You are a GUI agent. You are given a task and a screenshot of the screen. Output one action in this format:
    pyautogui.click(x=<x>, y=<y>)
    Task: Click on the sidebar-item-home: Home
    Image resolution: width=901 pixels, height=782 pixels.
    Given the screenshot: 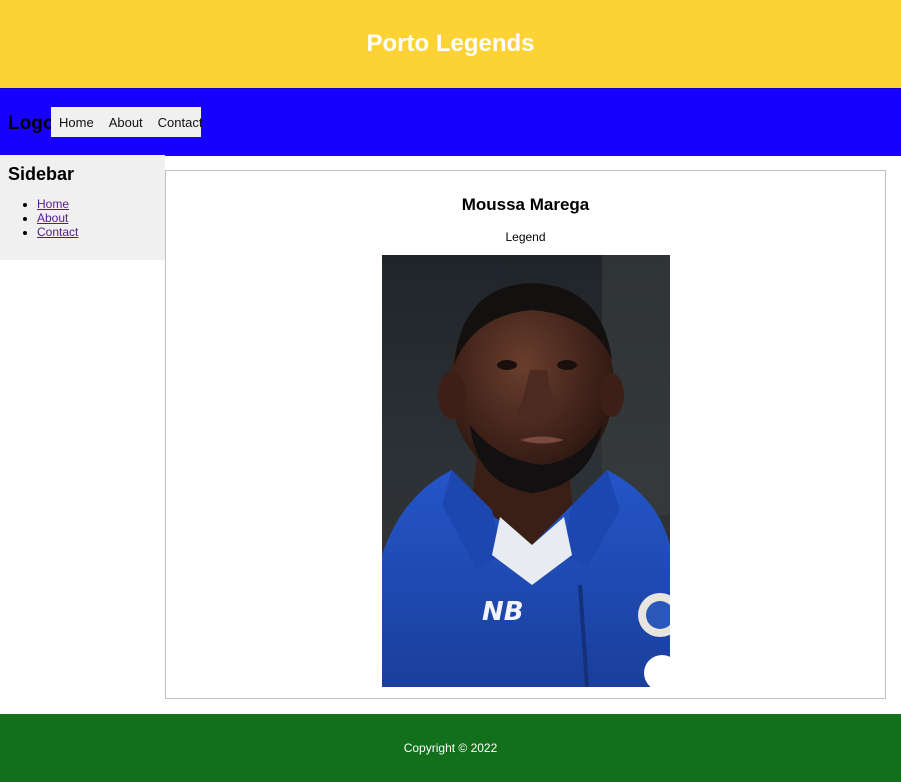 What is the action you would take?
    pyautogui.click(x=57, y=204)
    